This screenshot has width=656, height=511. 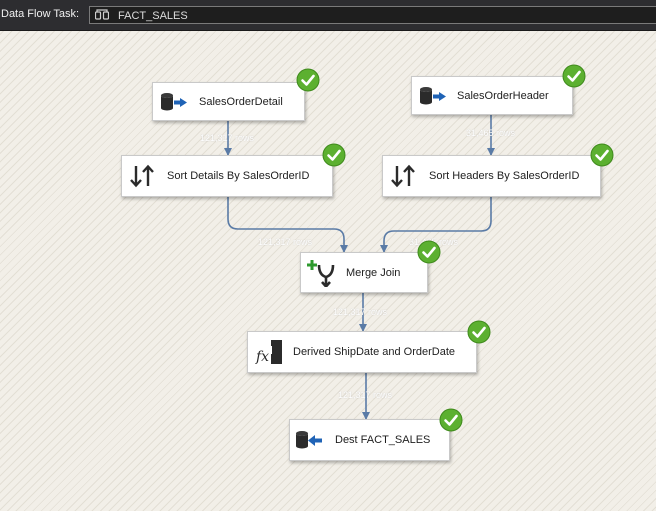 I want to click on source-sales-order-detail: SalesOrderDetail, so click(x=228, y=101).